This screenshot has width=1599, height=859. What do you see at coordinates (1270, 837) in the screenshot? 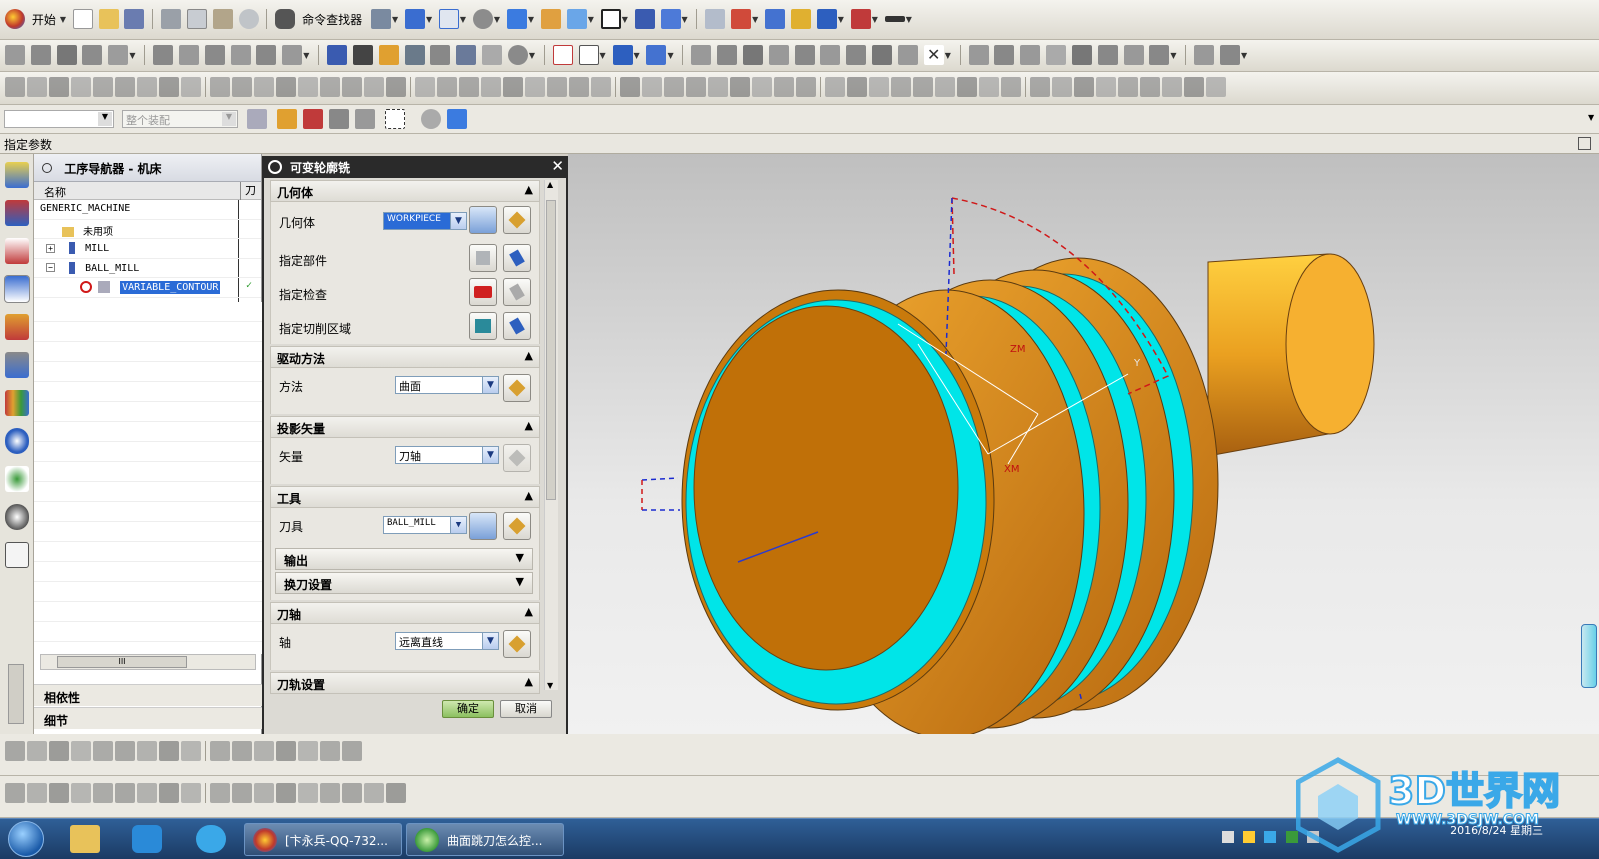
I see `network-icon` at bounding box center [1270, 837].